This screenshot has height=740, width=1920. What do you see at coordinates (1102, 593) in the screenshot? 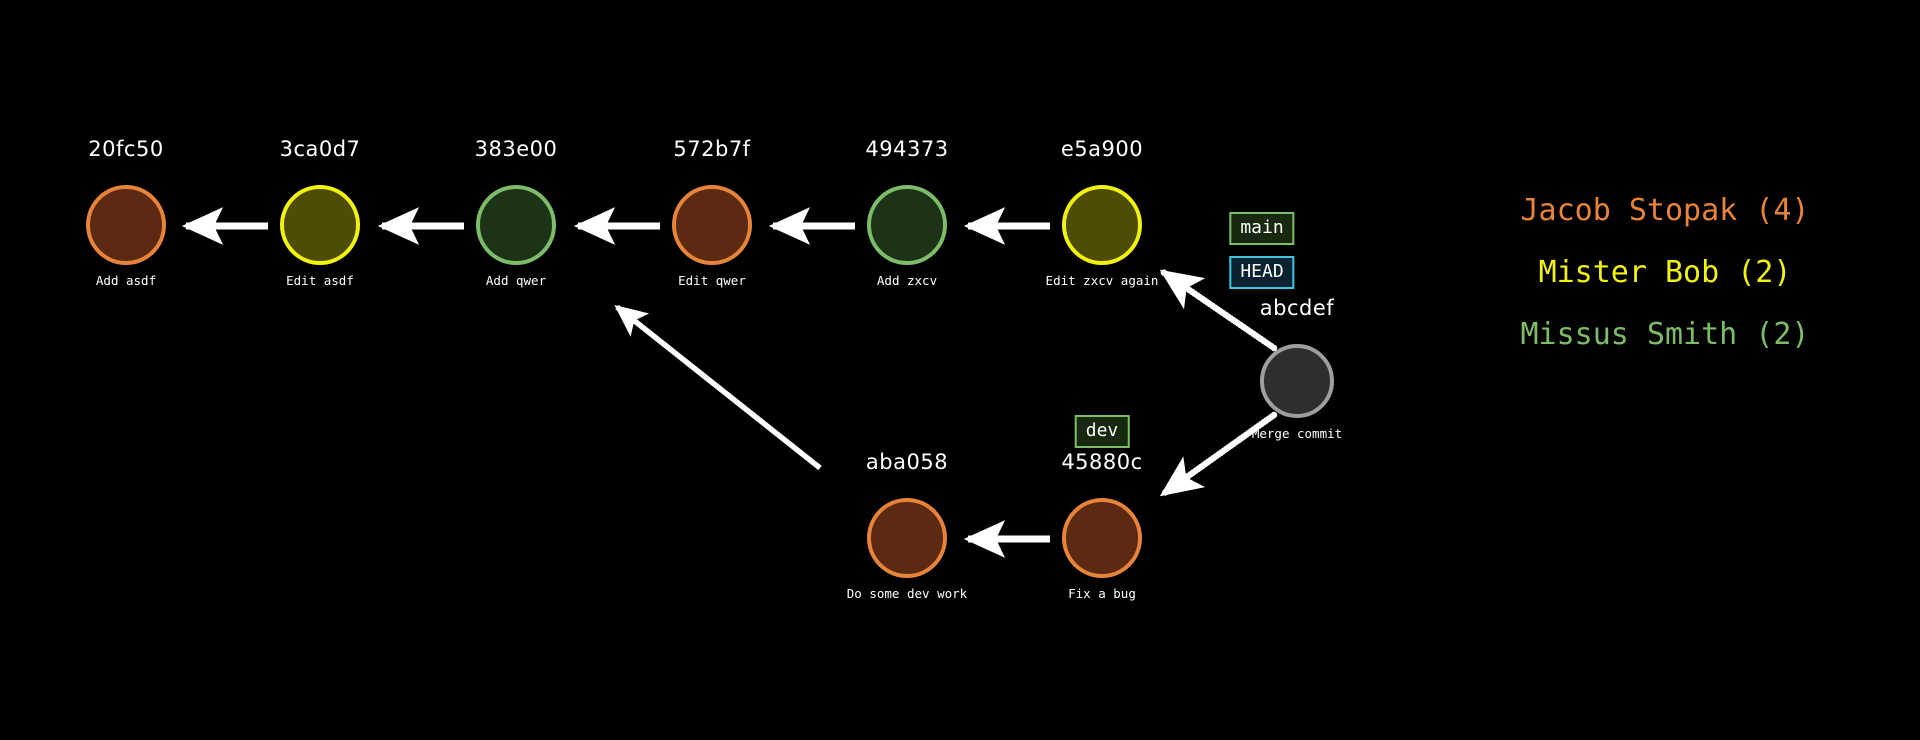
I see `commit-message: Fix a bug` at bounding box center [1102, 593].